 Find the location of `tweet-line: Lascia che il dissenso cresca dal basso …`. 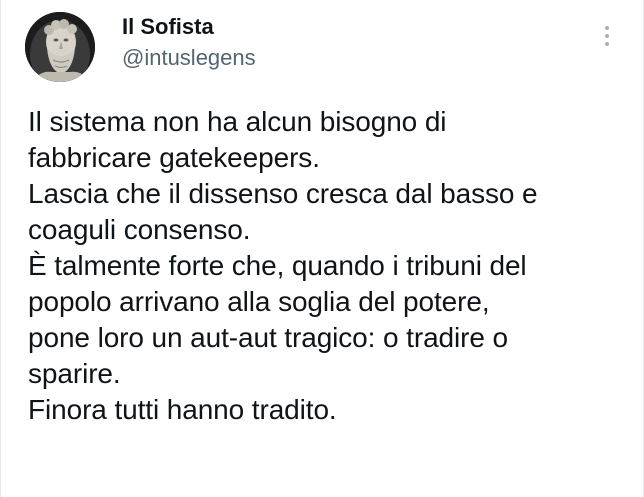

tweet-line: Lascia che il dissenso cresca dal basso … is located at coordinates (283, 193).